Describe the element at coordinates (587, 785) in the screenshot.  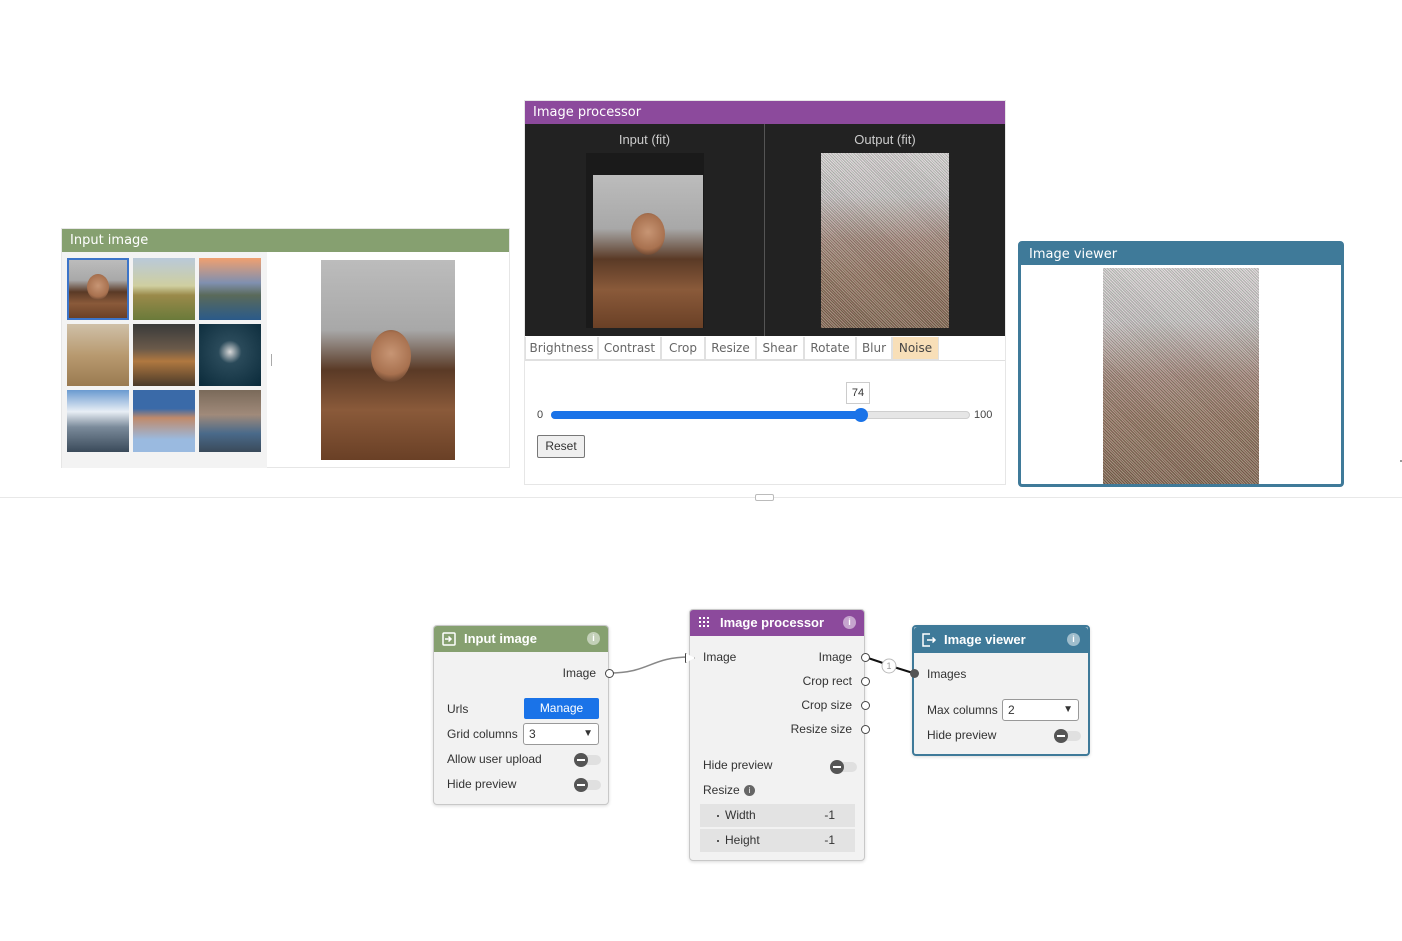
I see `input-hide-preview-toggle` at that location.